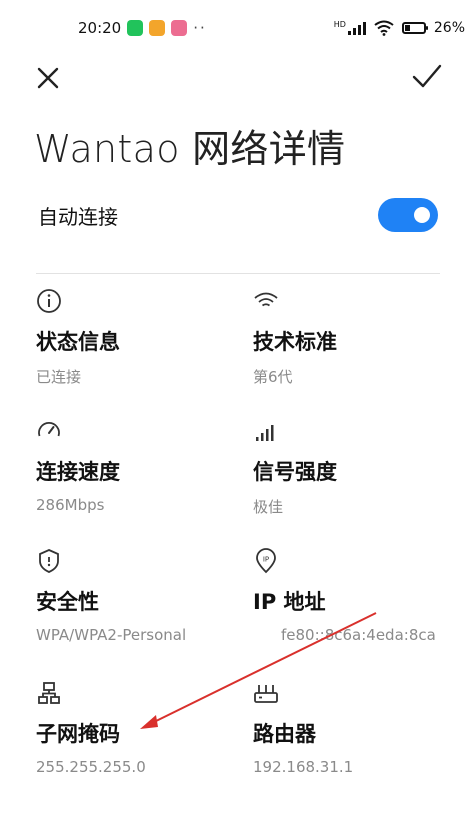 The height and width of the screenshot is (824, 475). What do you see at coordinates (289, 602) in the screenshot?
I see `detail-label: IP 地址` at bounding box center [289, 602].